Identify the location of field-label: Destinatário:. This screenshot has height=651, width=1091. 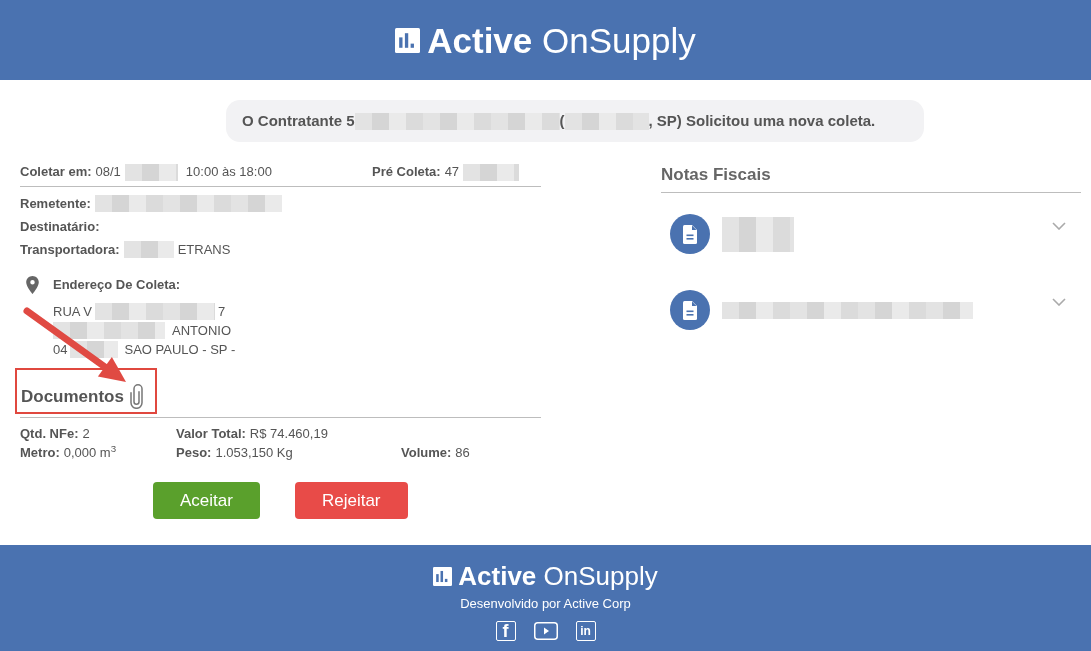
(60, 227).